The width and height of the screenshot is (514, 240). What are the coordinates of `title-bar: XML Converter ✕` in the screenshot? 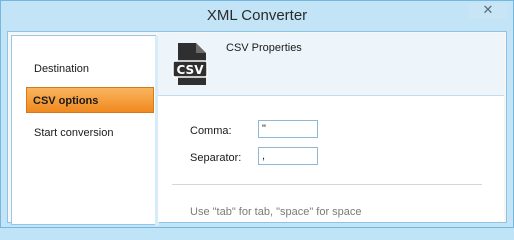 It's located at (257, 16).